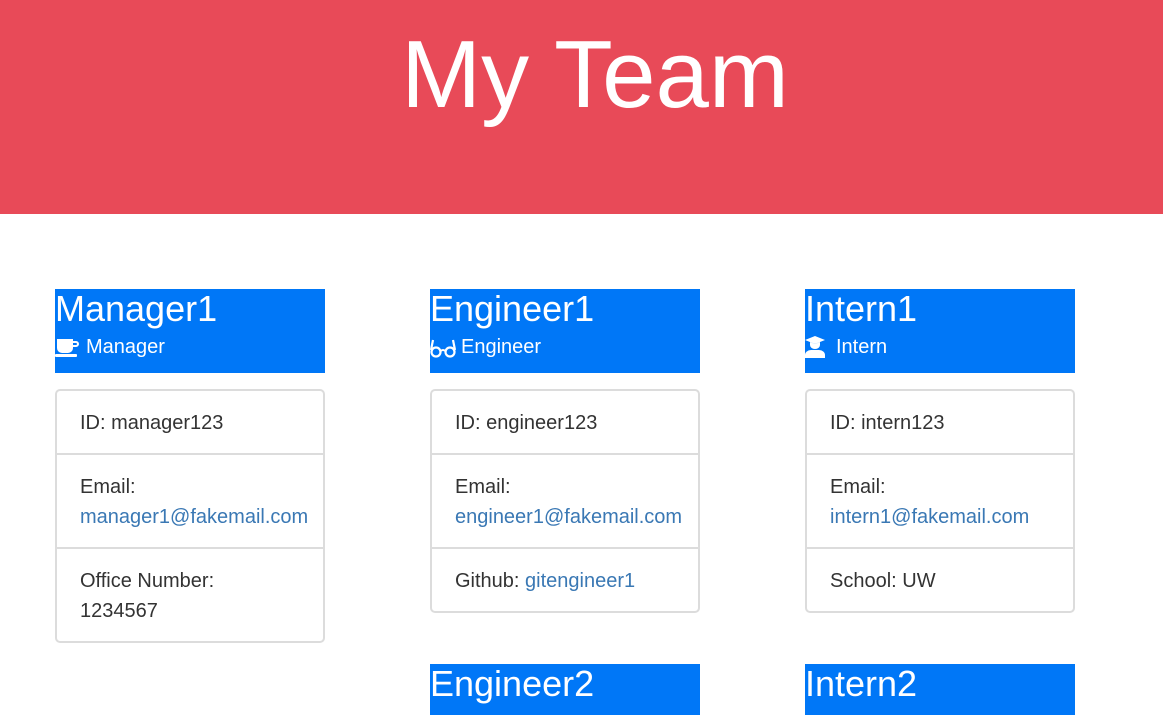 Image resolution: width=1163 pixels, height=715 pixels. What do you see at coordinates (190, 594) in the screenshot?
I see `list-item-office: Office Number: 1234567` at bounding box center [190, 594].